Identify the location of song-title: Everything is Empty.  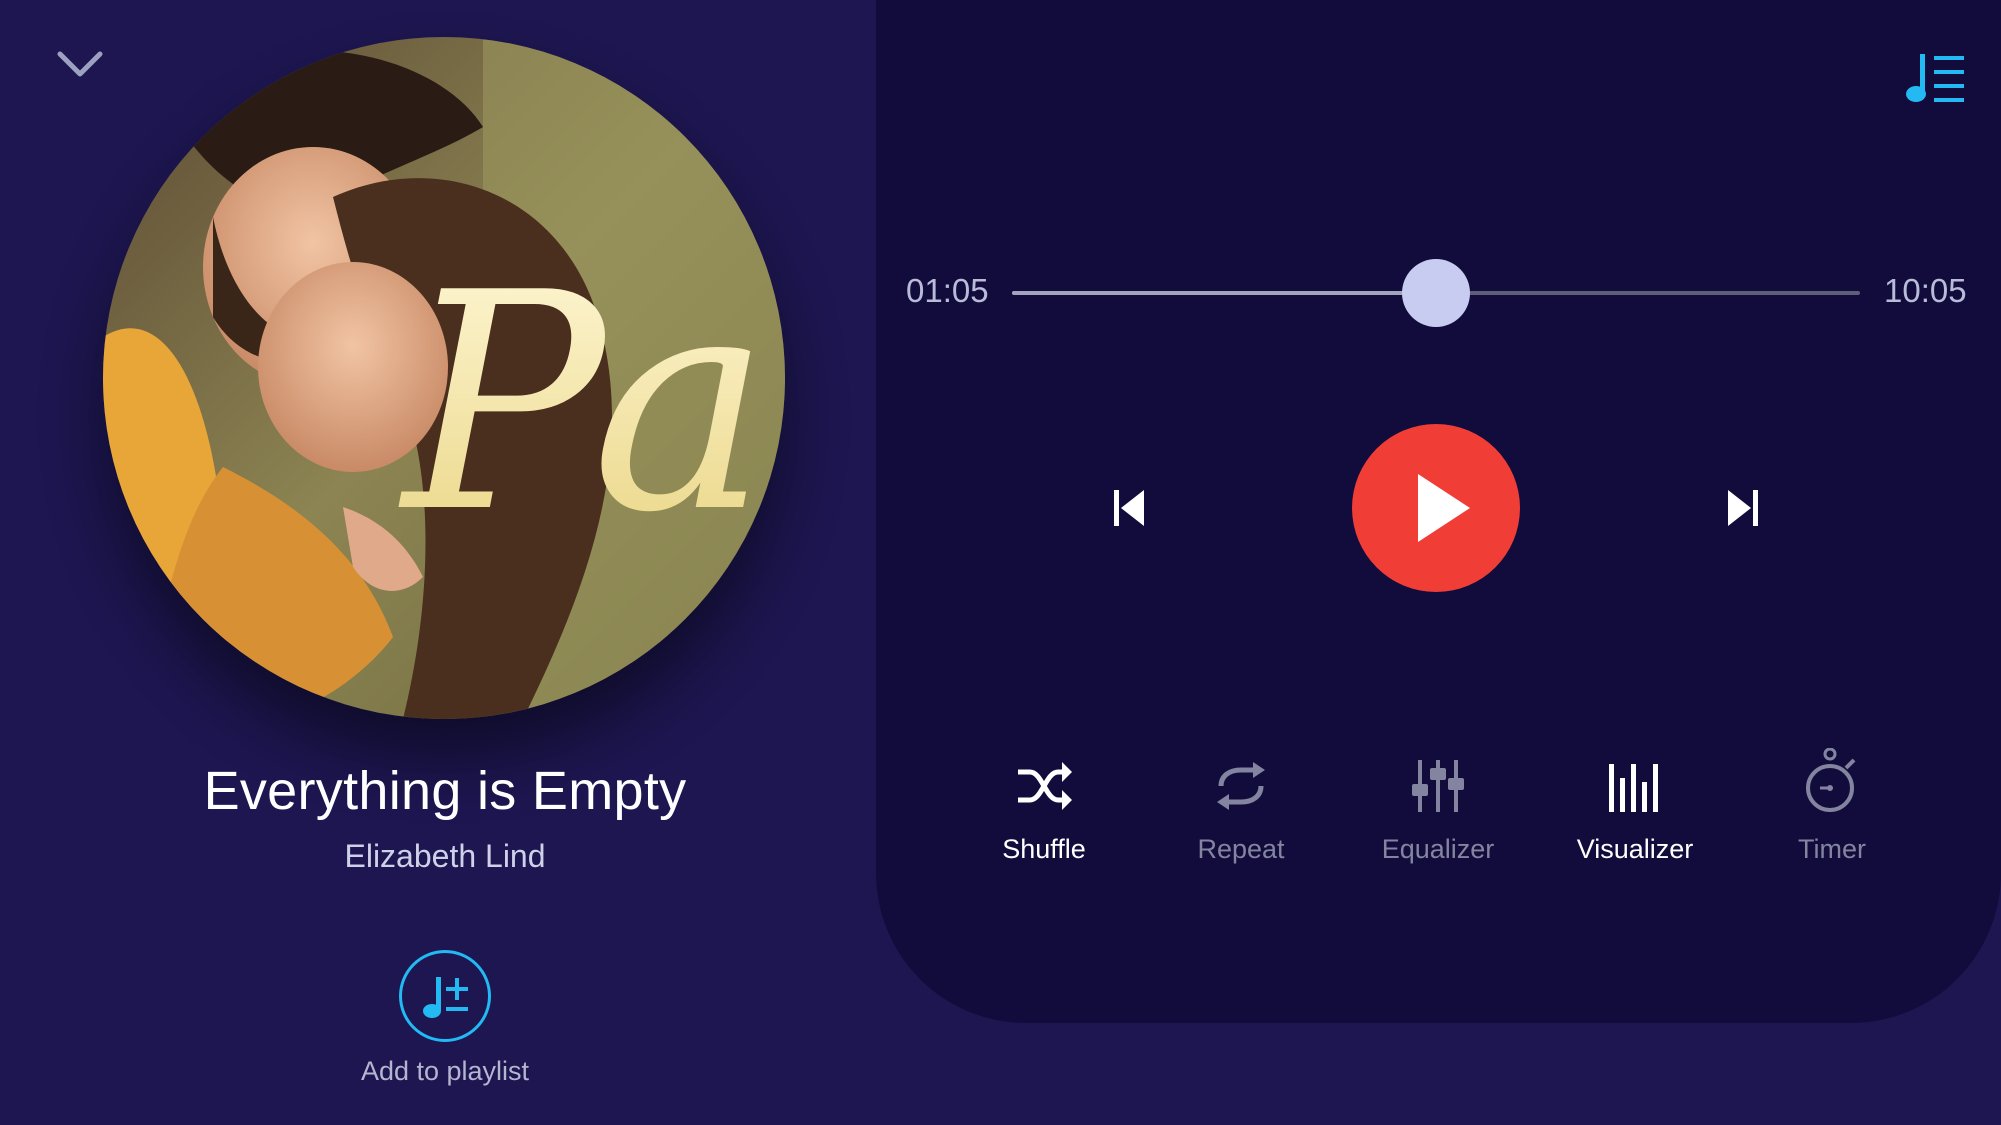
(445, 791).